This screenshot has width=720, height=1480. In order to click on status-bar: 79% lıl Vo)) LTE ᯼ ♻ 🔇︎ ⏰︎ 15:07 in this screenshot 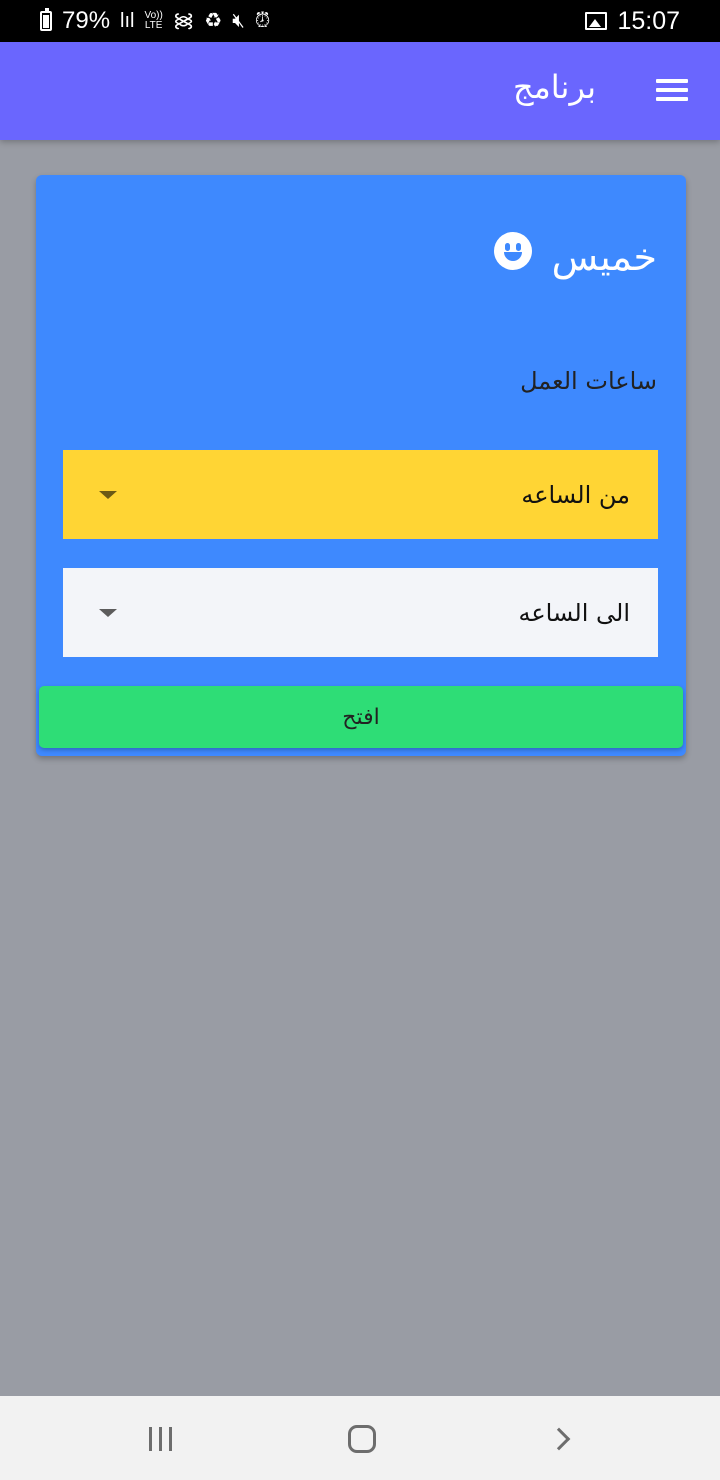, I will do `click(360, 21)`.